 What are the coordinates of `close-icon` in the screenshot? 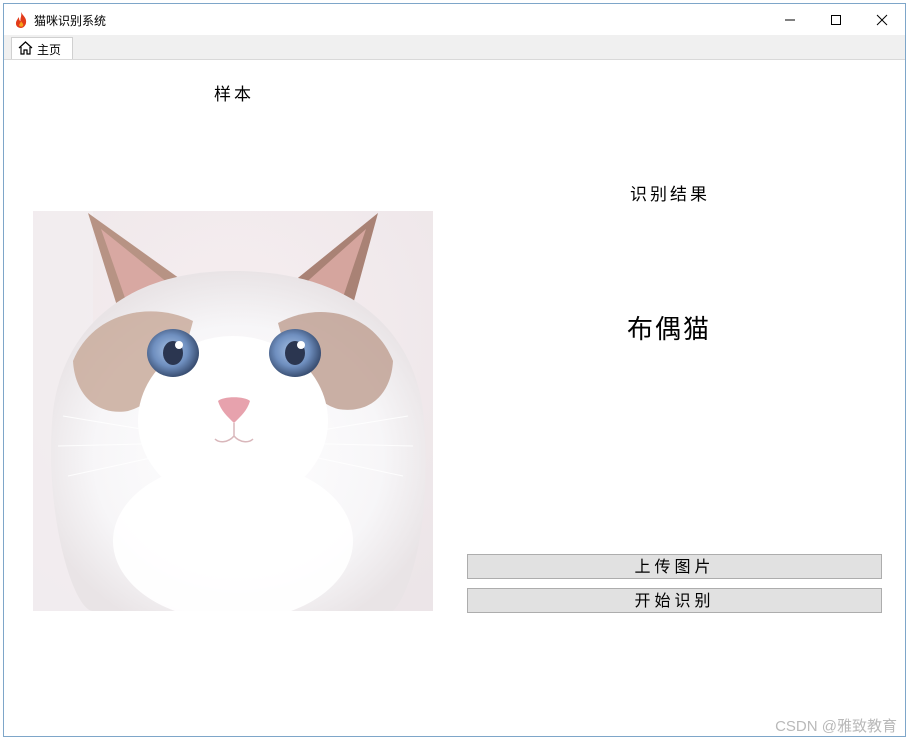 It's located at (882, 20).